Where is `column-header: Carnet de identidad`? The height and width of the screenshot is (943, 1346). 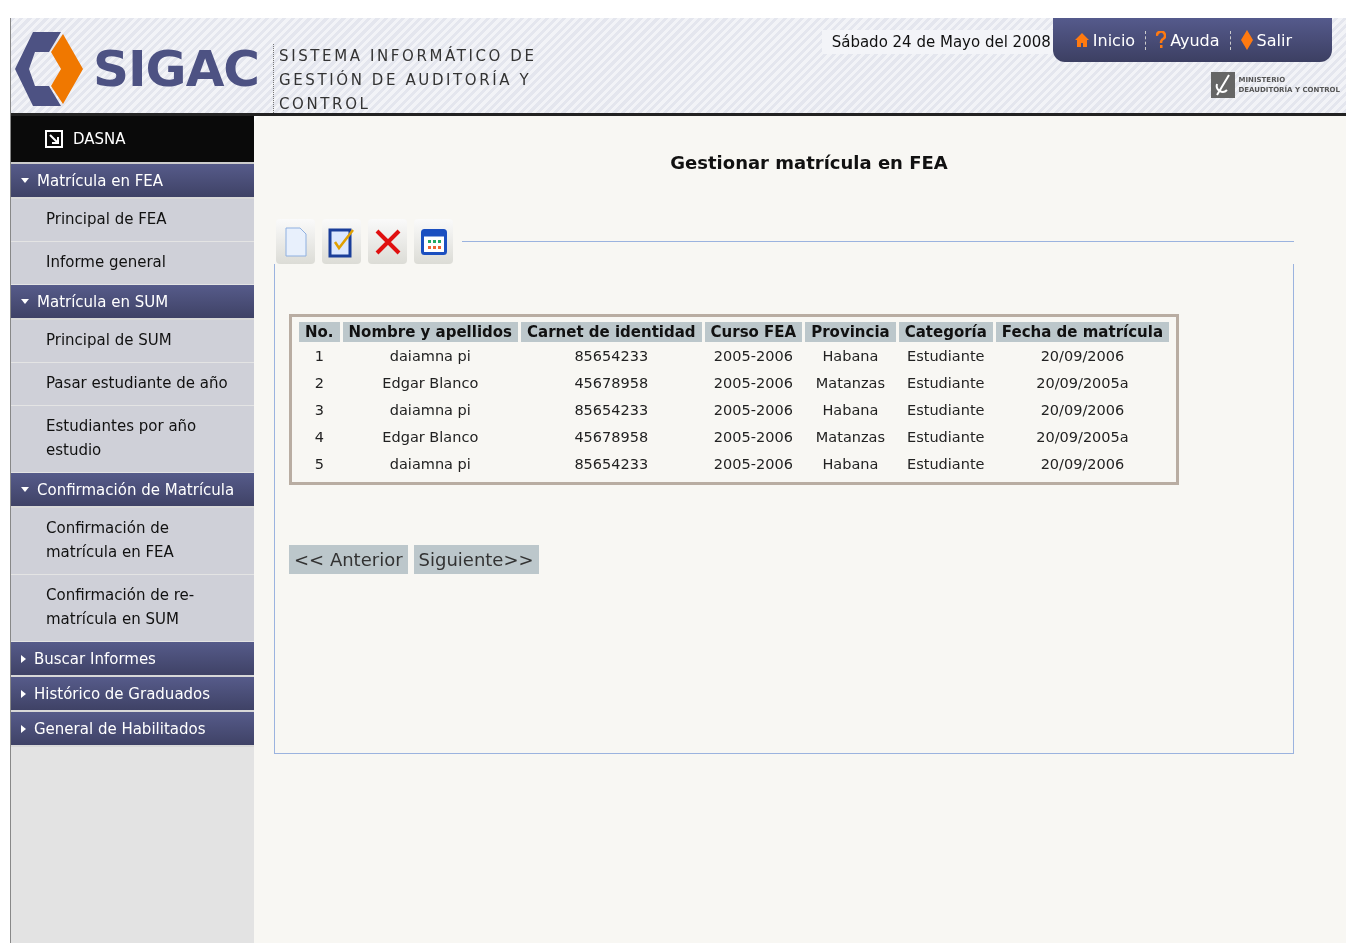
column-header: Carnet de identidad is located at coordinates (611, 332).